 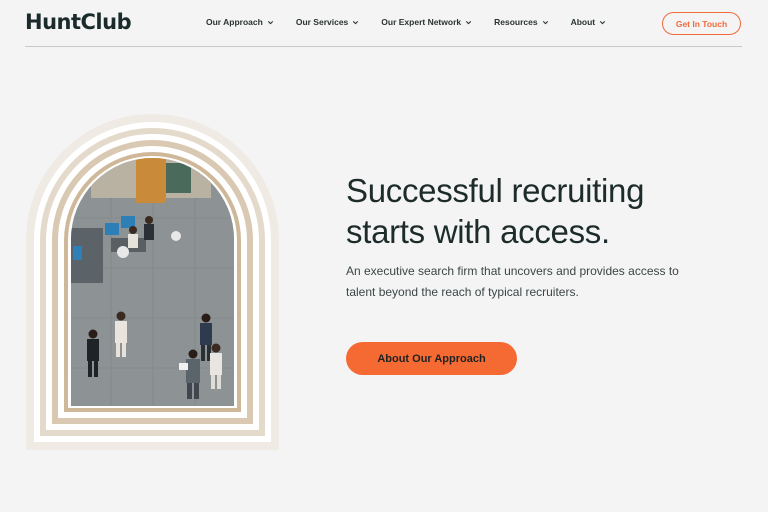 What do you see at coordinates (478, 231) in the screenshot?
I see `hero-title-line-2: starts with access.` at bounding box center [478, 231].